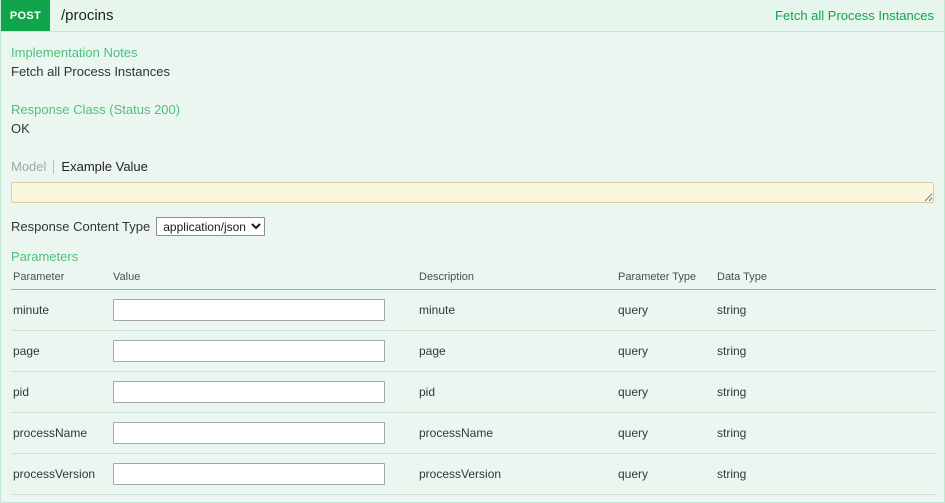  What do you see at coordinates (45, 256) in the screenshot?
I see `parameters-heading: Parameters` at bounding box center [45, 256].